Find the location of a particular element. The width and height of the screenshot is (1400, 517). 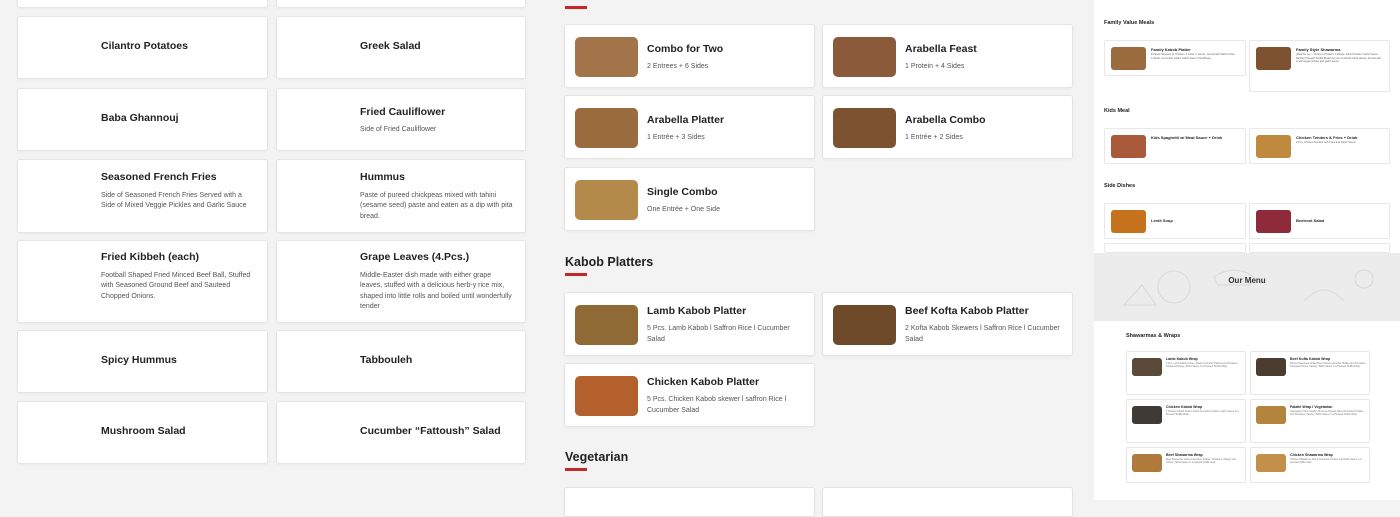

item-title: Grape Leaves (4.Pcs.) is located at coordinates (415, 257).